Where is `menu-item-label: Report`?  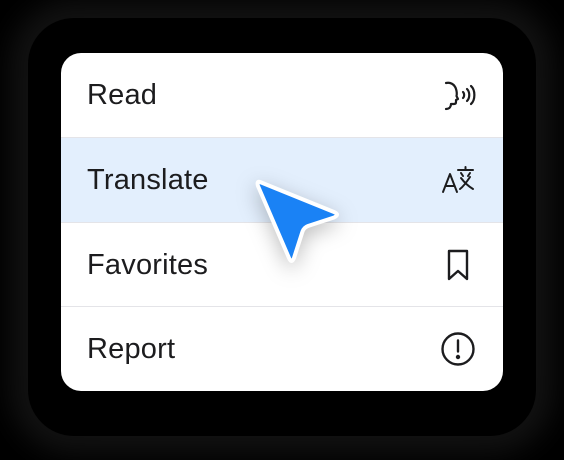 menu-item-label: Report is located at coordinates (131, 348).